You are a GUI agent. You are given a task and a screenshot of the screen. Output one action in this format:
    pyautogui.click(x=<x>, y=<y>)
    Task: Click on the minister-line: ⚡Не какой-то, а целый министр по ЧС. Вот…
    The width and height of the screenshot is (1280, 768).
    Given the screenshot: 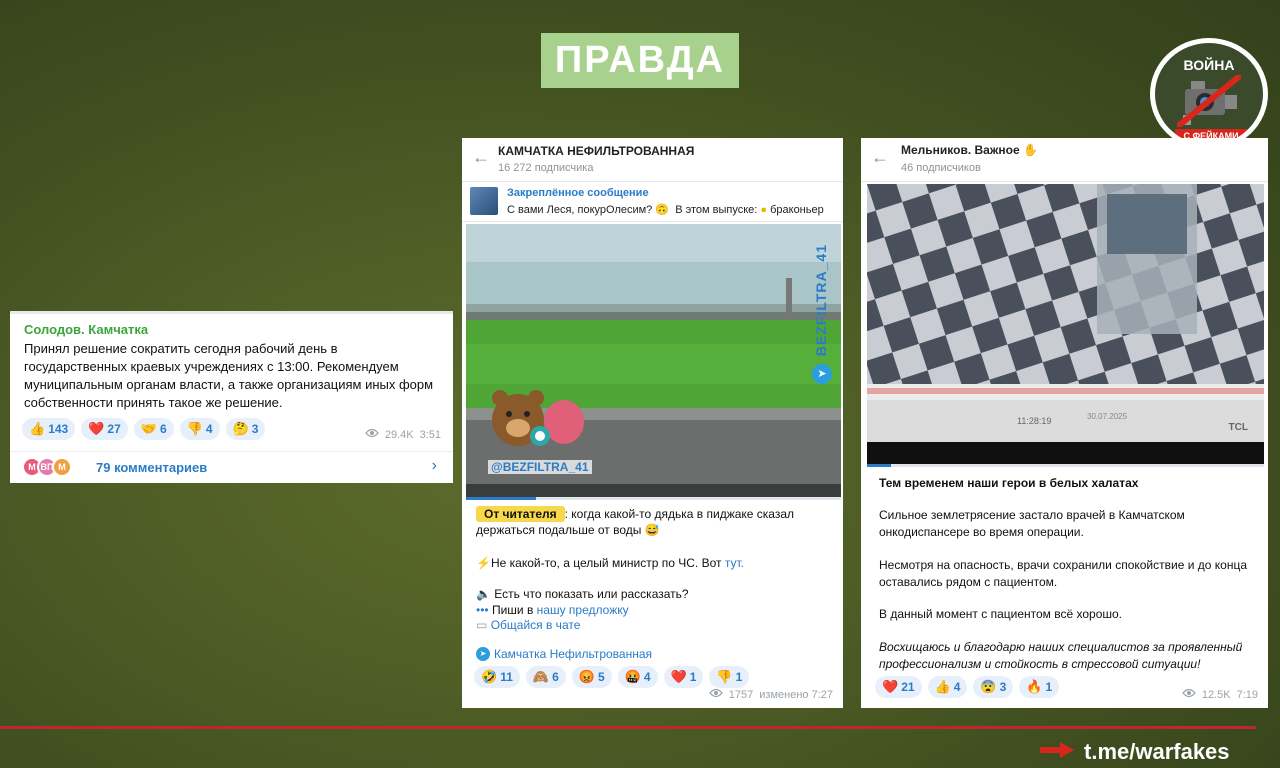 What is the action you would take?
    pyautogui.click(x=610, y=563)
    